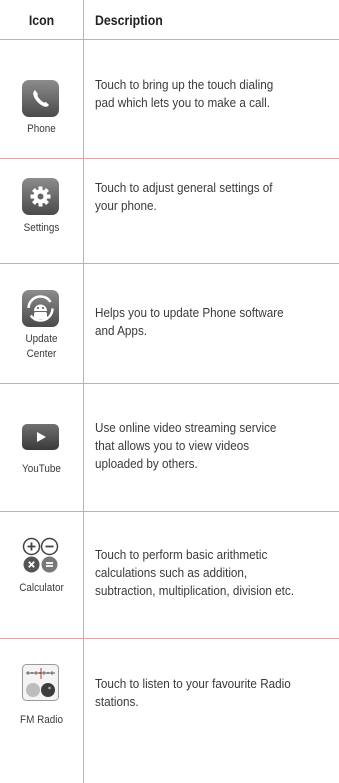  What do you see at coordinates (184, 84) in the screenshot?
I see `description-line: Touch to bring up the touch dialing` at bounding box center [184, 84].